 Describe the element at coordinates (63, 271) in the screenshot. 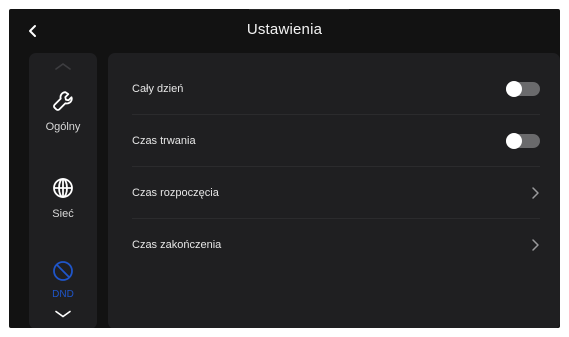

I see `do-not-disturb-icon` at that location.